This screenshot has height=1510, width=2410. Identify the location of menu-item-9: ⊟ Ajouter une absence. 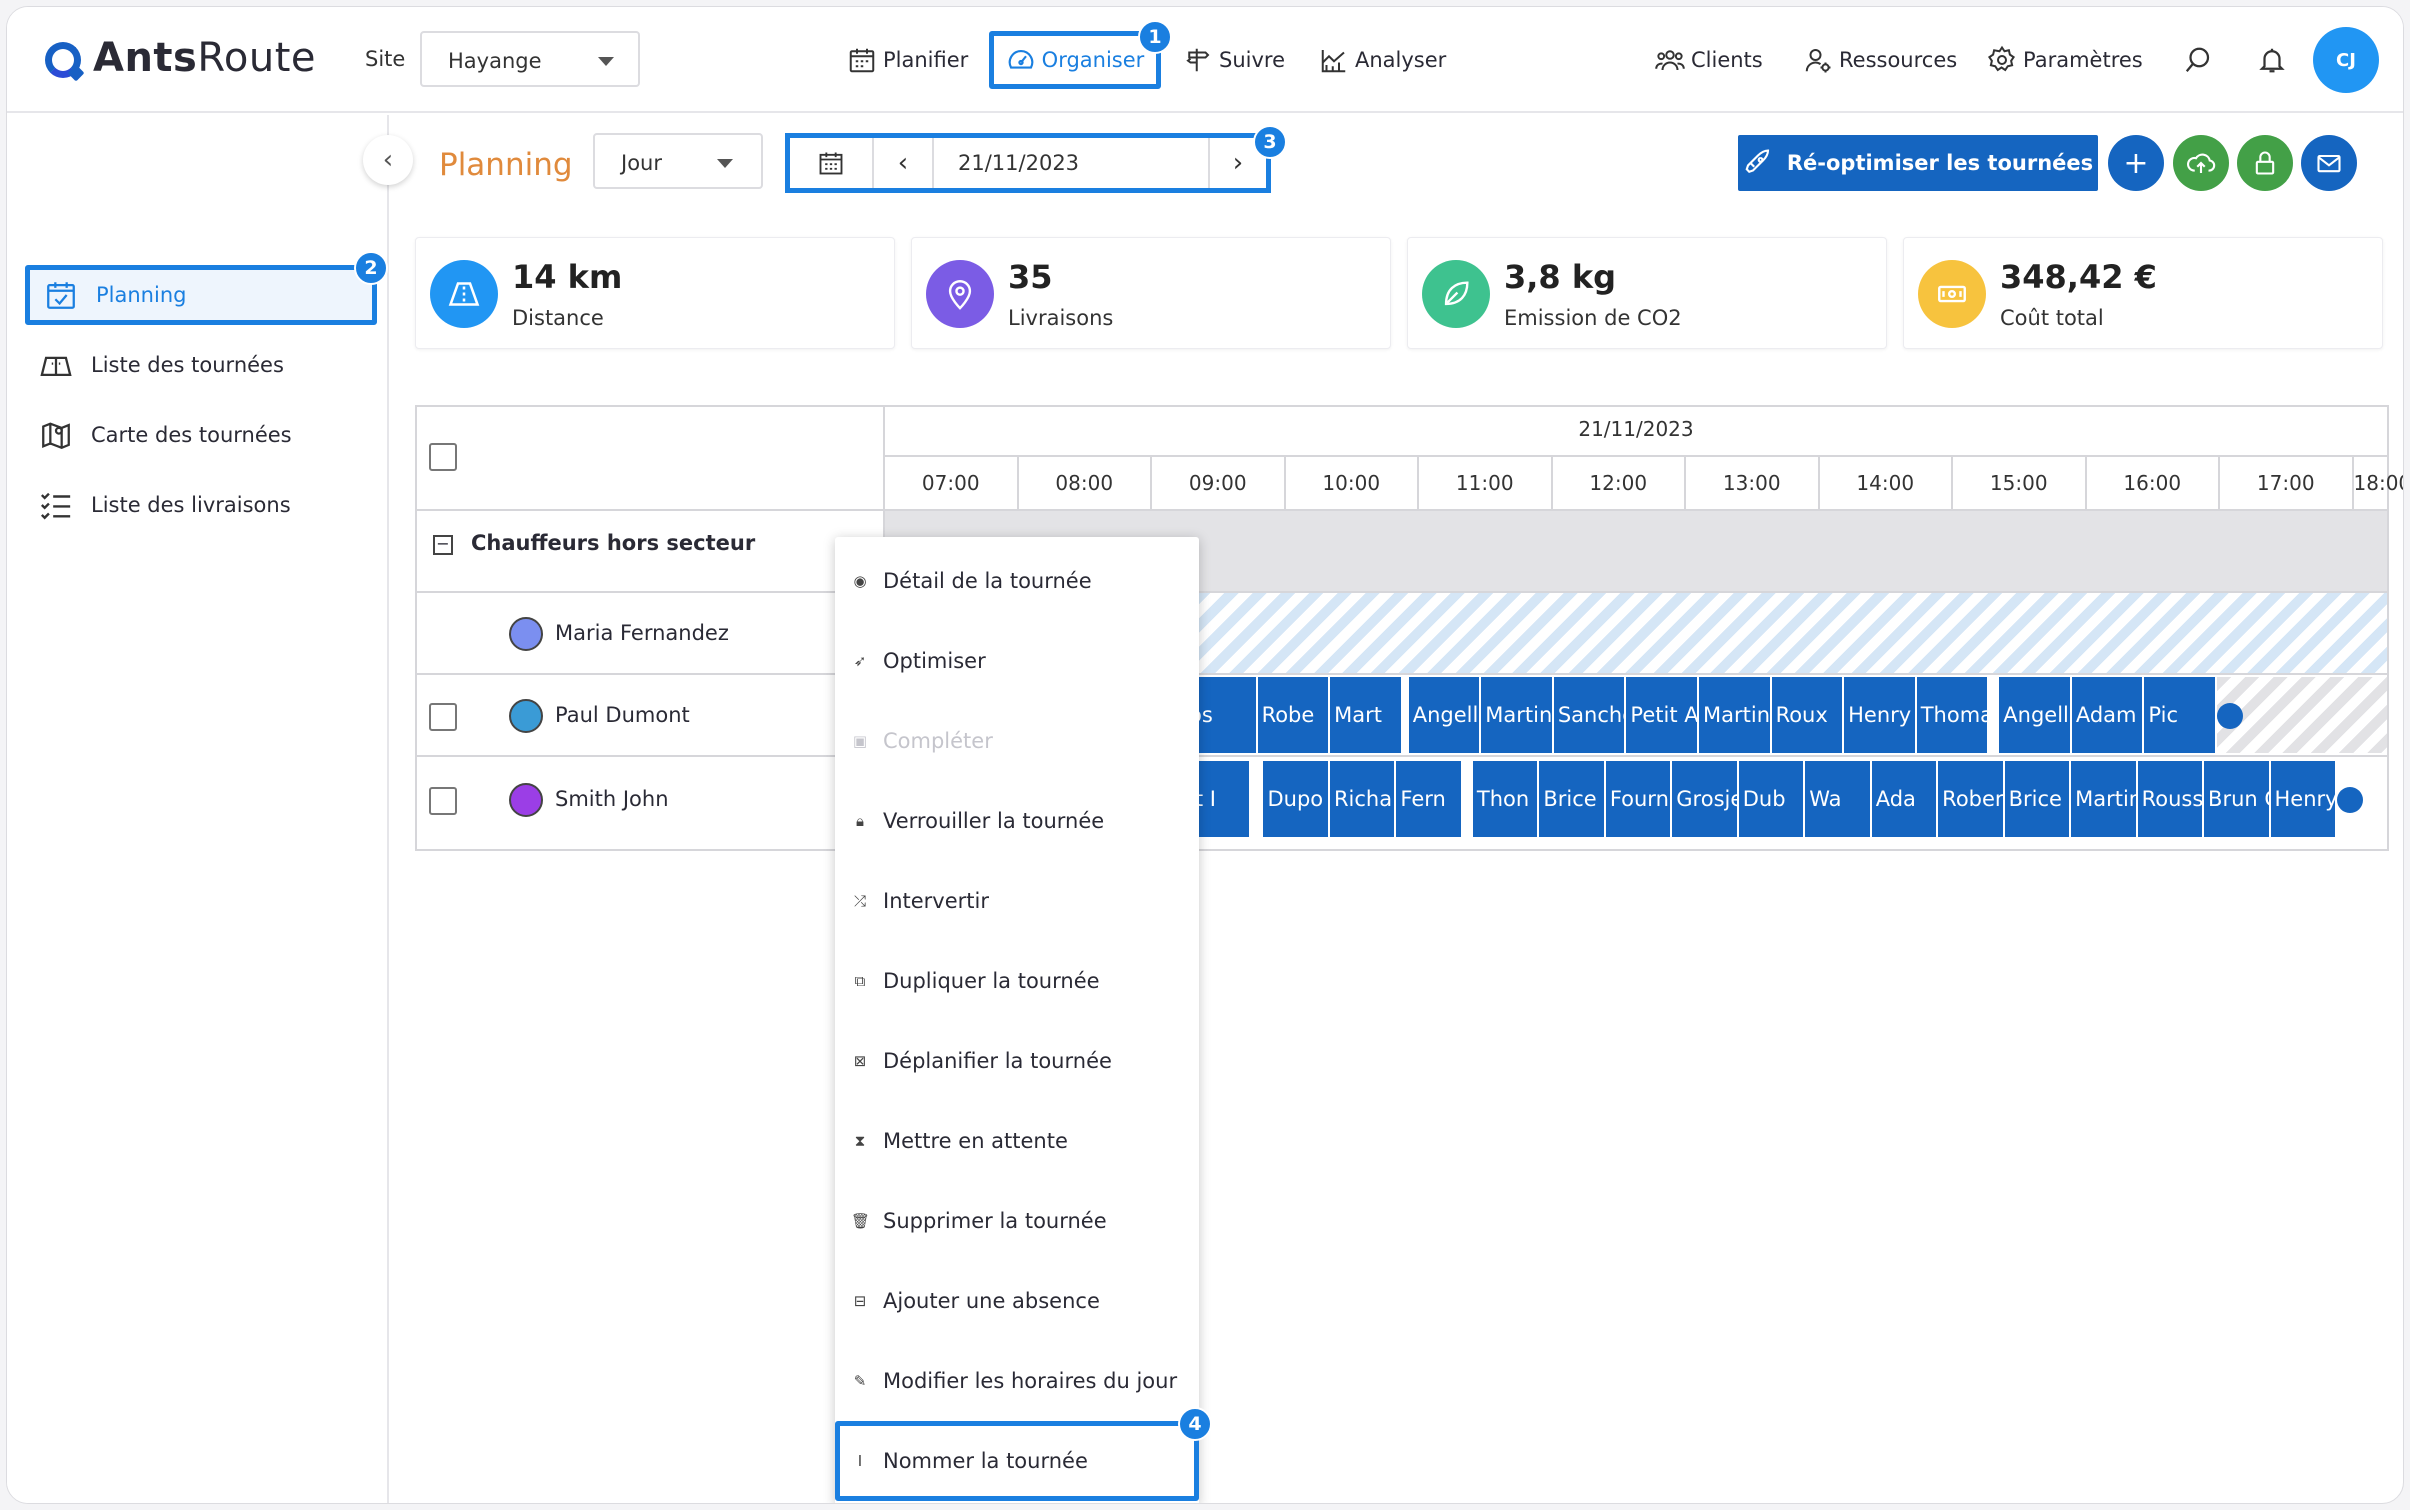
(1017, 1301).